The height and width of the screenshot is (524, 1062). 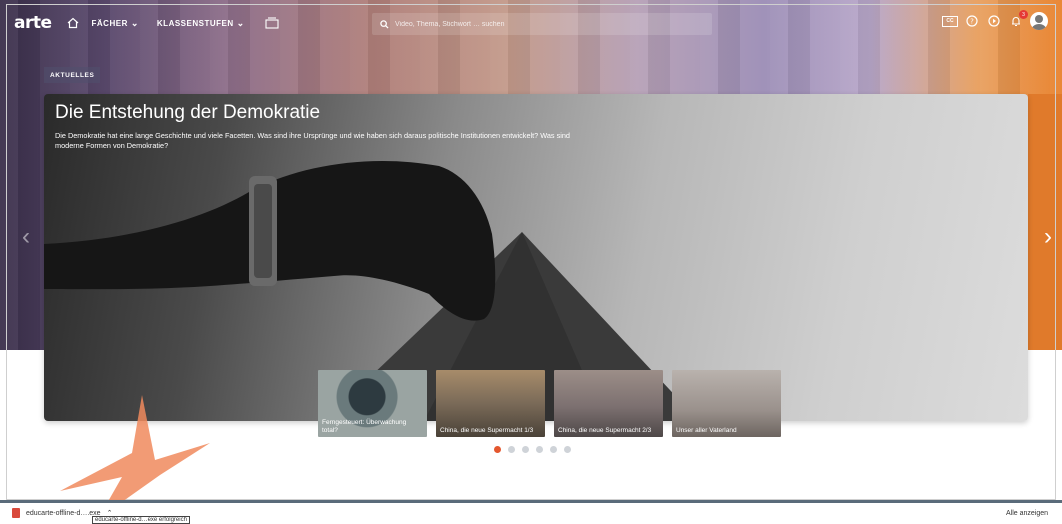 I want to click on help-icon: ?, so click(x=972, y=21).